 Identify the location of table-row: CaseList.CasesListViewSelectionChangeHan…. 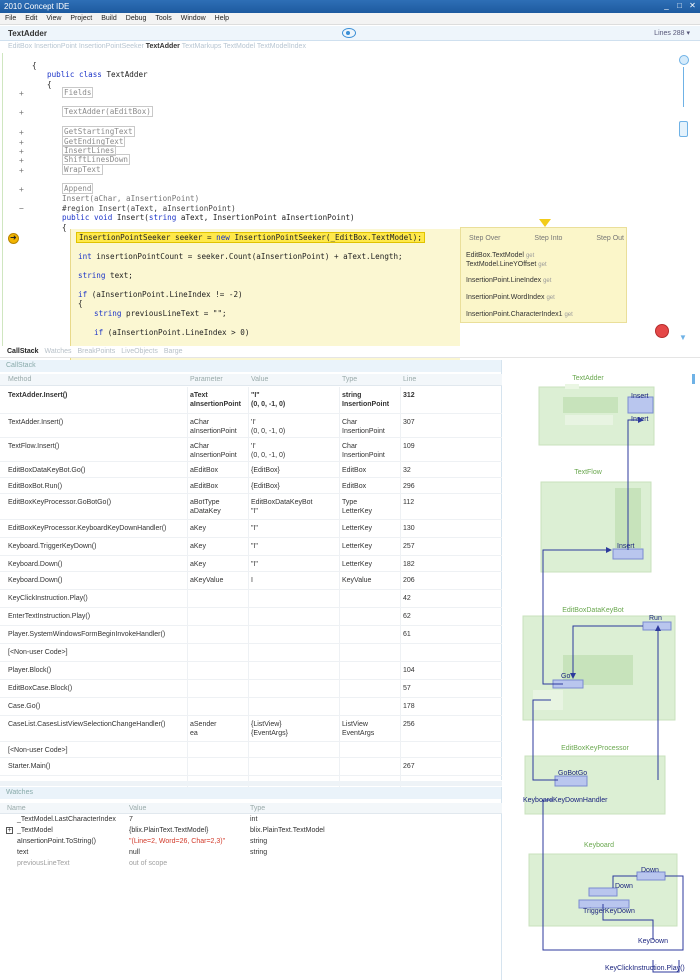
(251, 729).